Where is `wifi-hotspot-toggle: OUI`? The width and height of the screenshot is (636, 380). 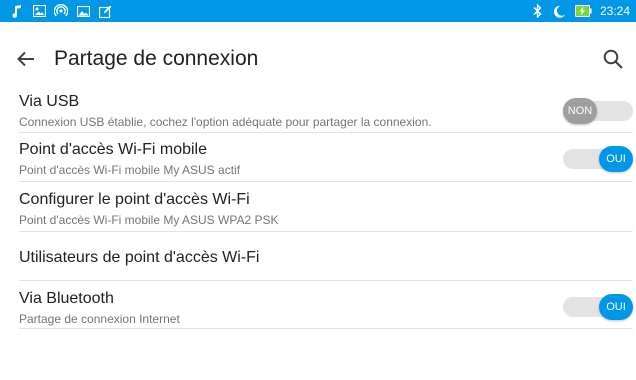
wifi-hotspot-toggle: OUI is located at coordinates (598, 159).